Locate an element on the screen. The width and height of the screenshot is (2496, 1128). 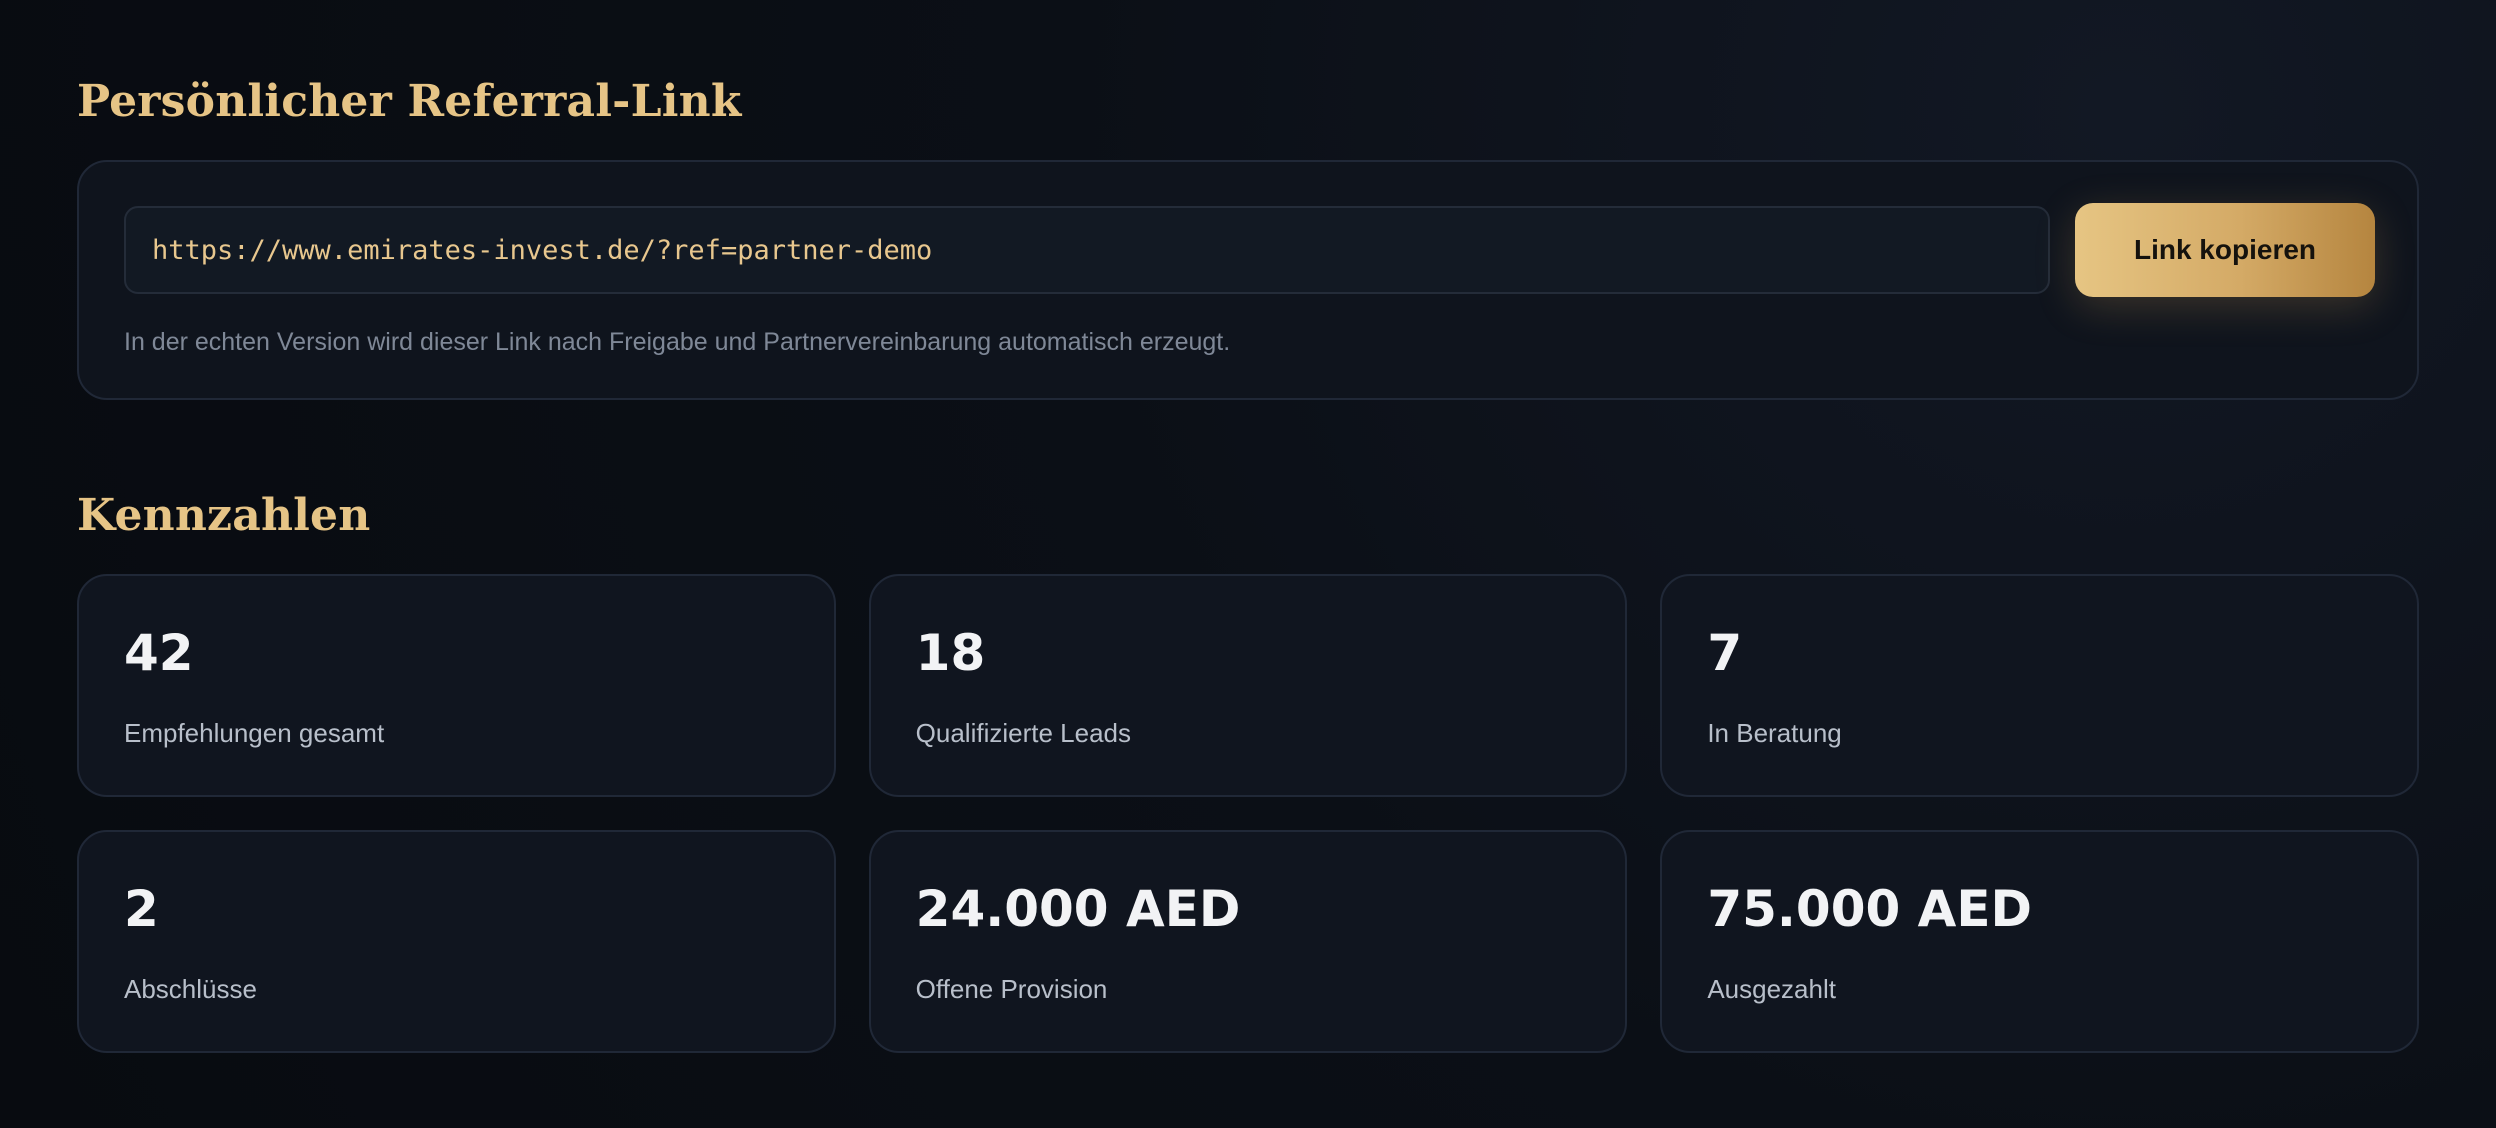
stat-label: Empfehlungen gesamt is located at coordinates (254, 733).